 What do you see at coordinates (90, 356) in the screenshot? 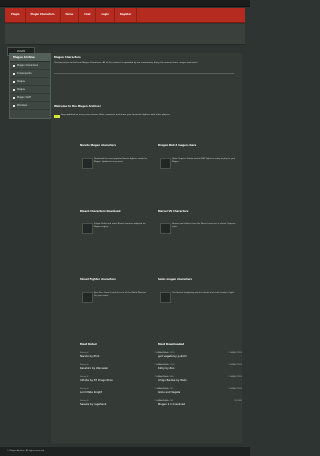
I see `item-name: Naruto by Phrk` at bounding box center [90, 356].